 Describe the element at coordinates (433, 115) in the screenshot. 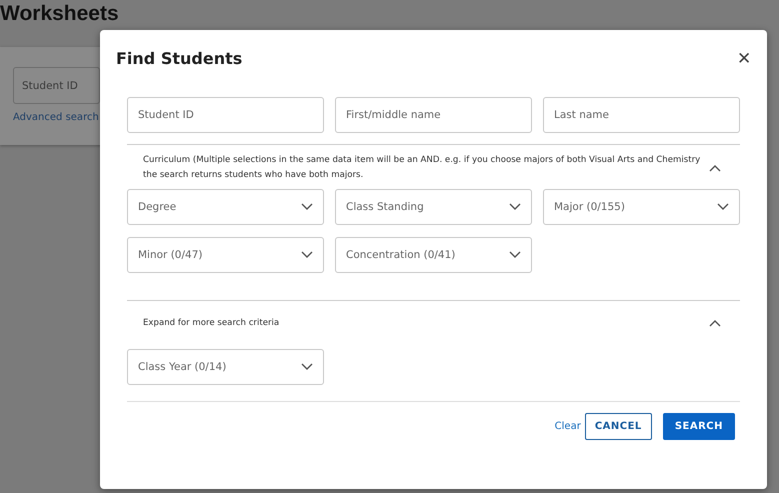

I see `input-field: First/middle name` at that location.